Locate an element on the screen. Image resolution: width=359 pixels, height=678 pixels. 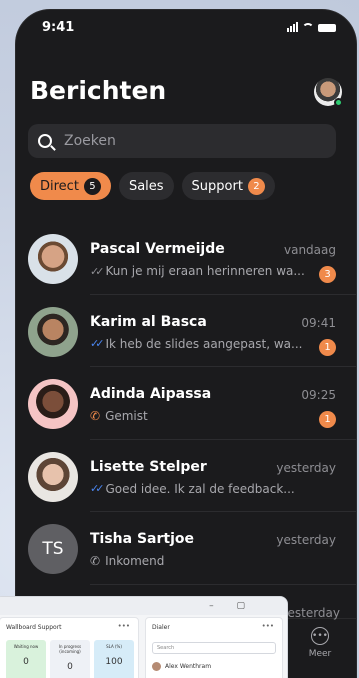
filter-badge: 2 is located at coordinates (256, 186).